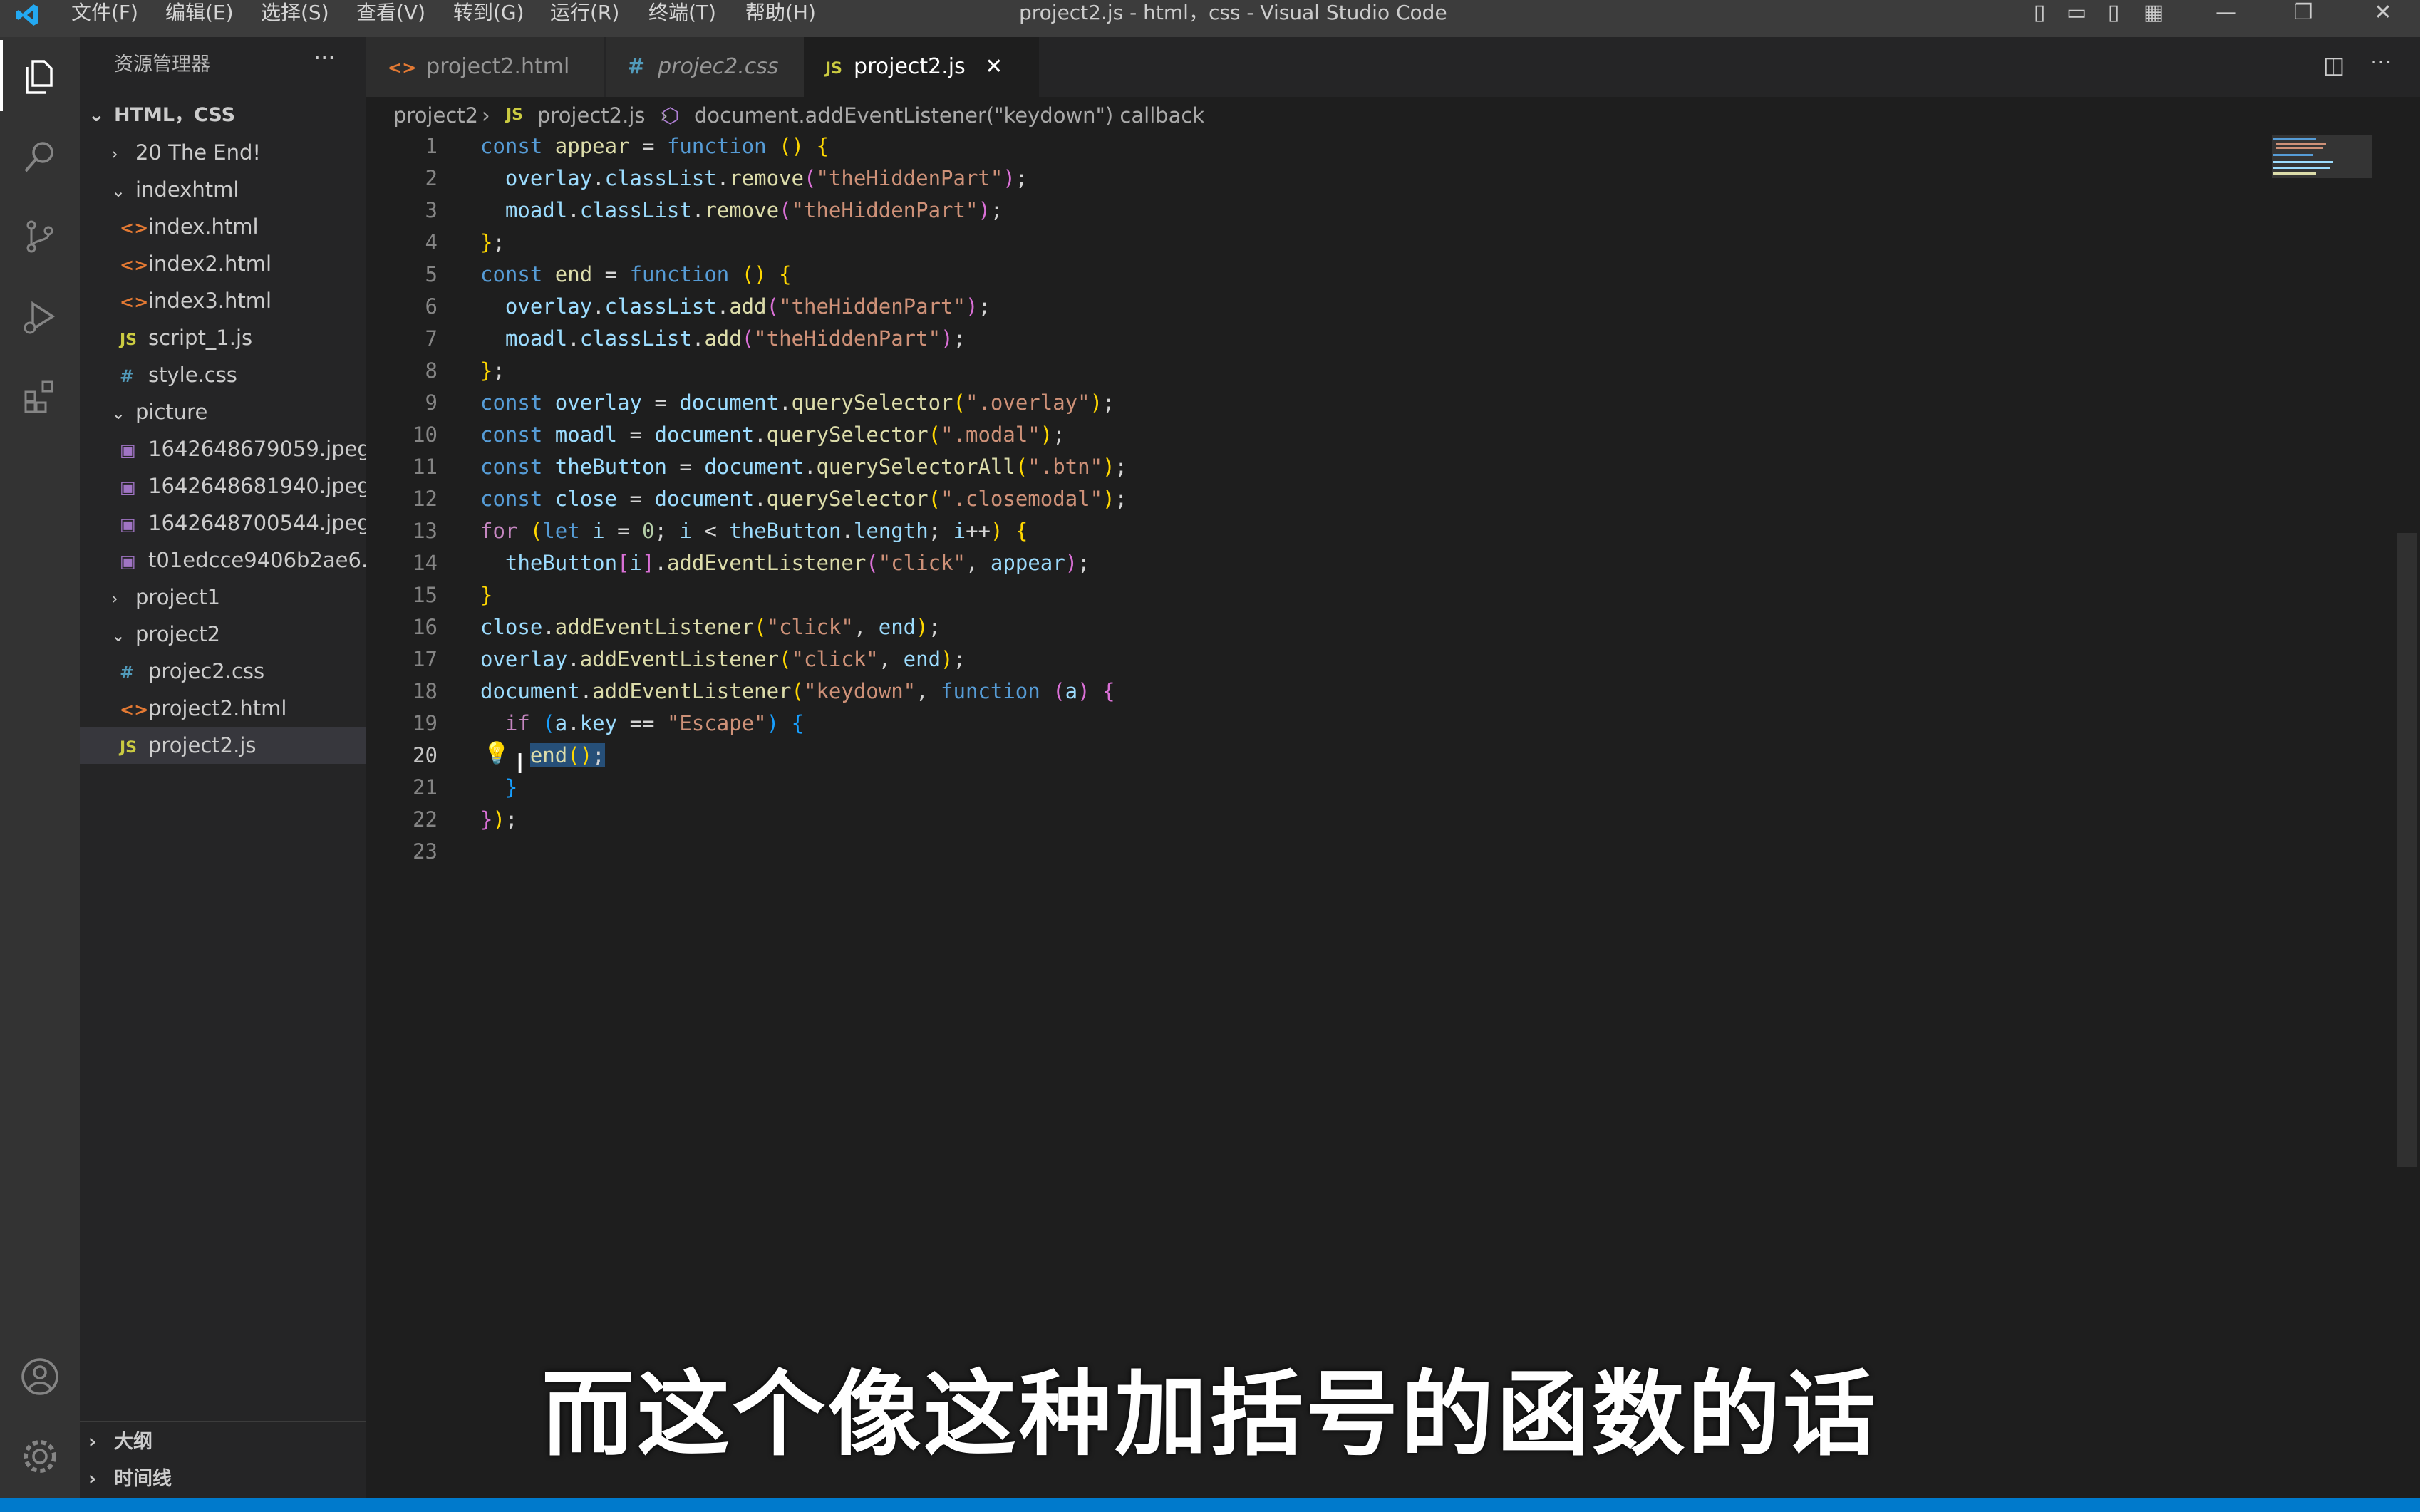  Describe the element at coordinates (735, 306) in the screenshot. I see `code-line: overlay.classList.add("theHiddenPart");` at that location.